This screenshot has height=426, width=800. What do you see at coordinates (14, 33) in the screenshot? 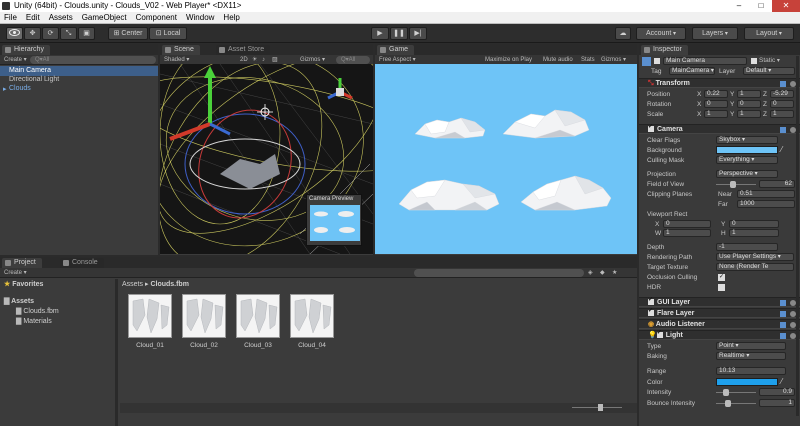
I see `hand-tool-button` at bounding box center [14, 33].